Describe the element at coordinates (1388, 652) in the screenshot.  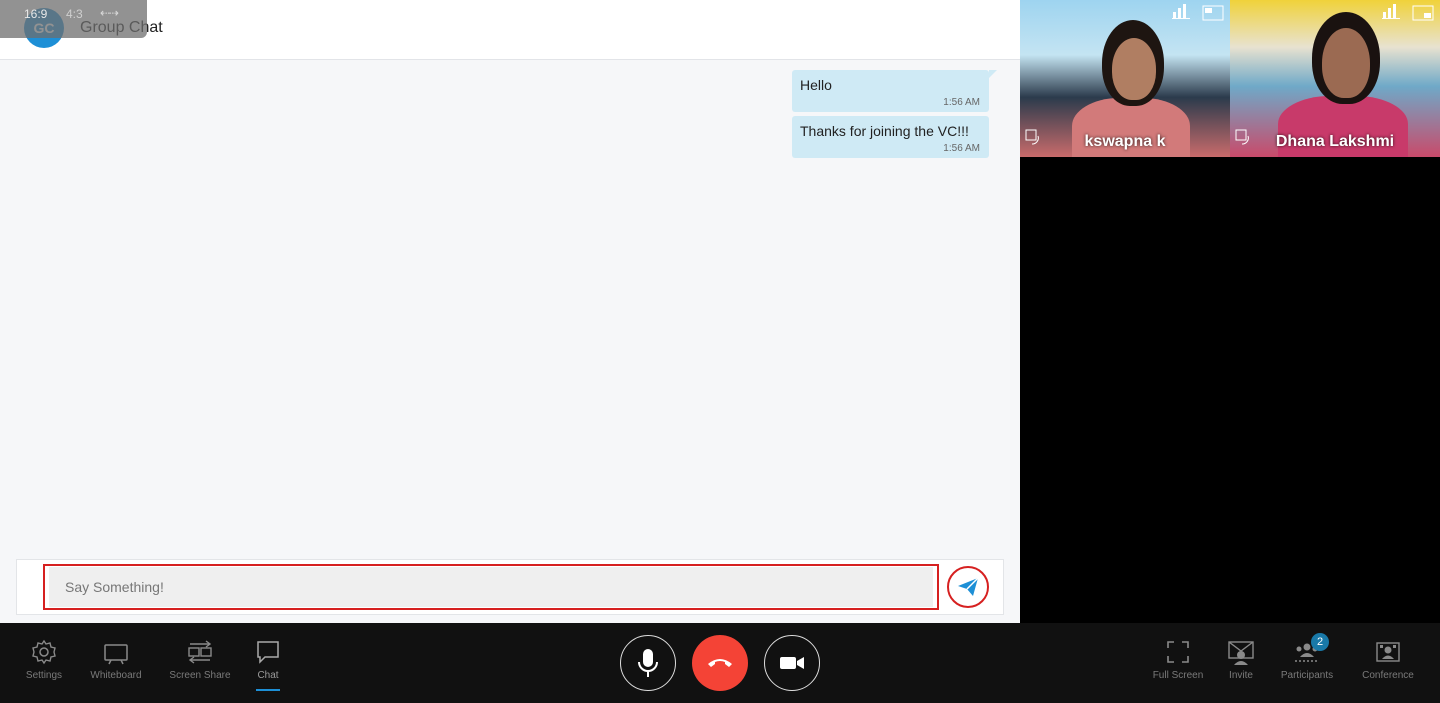
I see `conference-icon` at that location.